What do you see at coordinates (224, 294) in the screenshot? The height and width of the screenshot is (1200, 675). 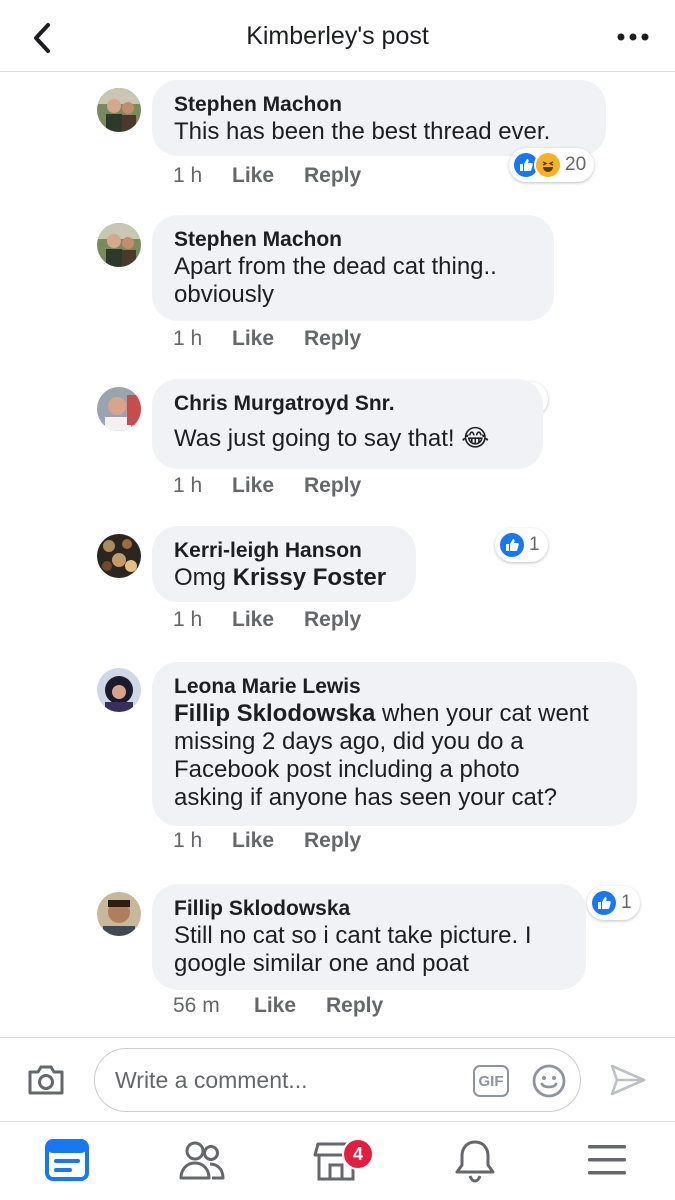 I see `comment-text-line: obviously` at bounding box center [224, 294].